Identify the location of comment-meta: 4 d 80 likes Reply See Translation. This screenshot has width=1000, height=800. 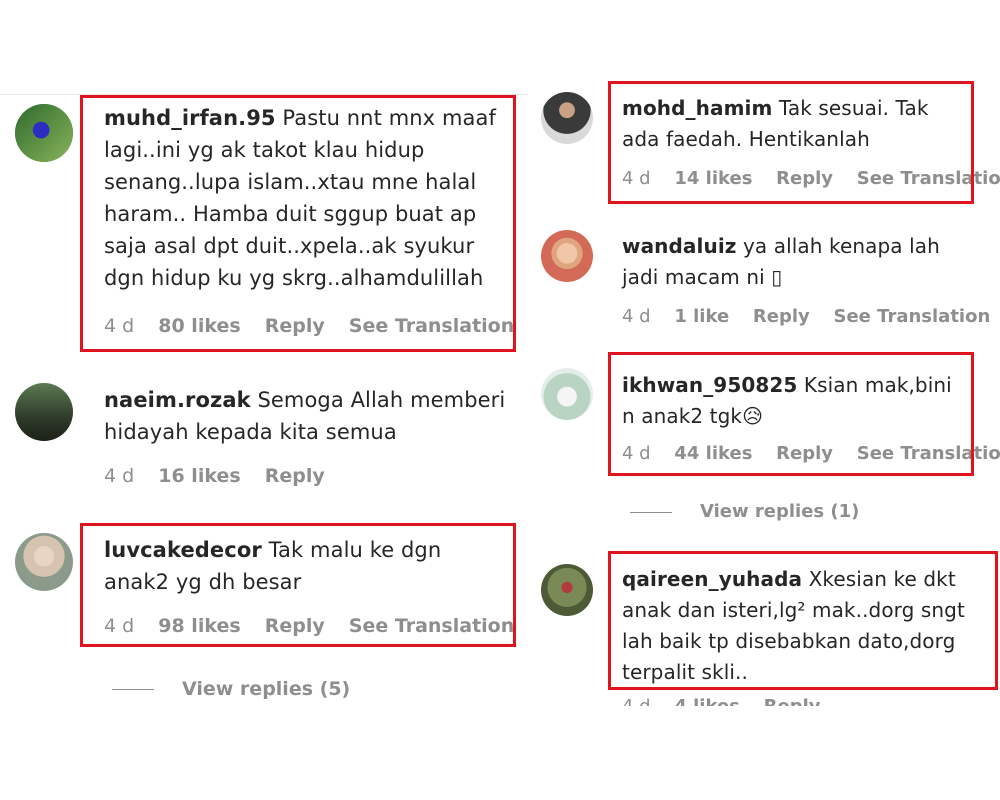
(318, 326).